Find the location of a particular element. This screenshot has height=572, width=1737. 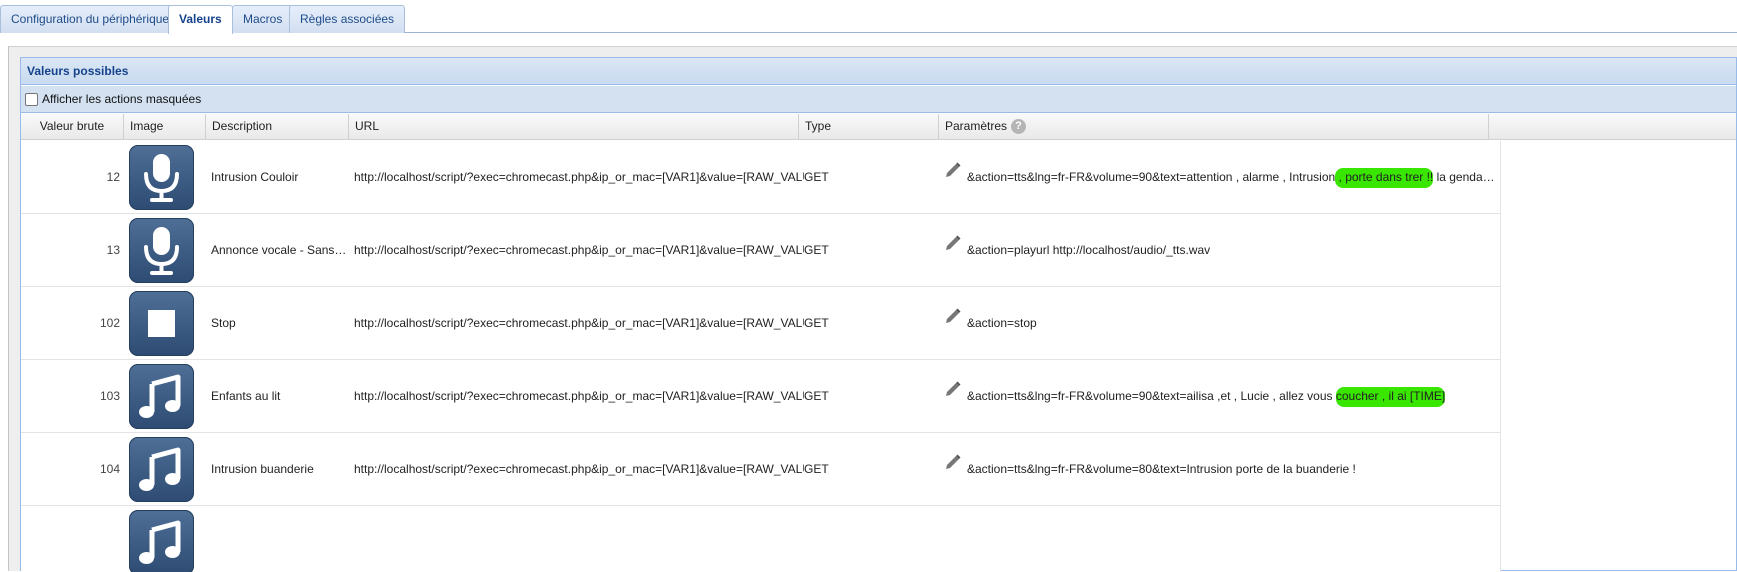

raw-value: 12 is located at coordinates (113, 177).